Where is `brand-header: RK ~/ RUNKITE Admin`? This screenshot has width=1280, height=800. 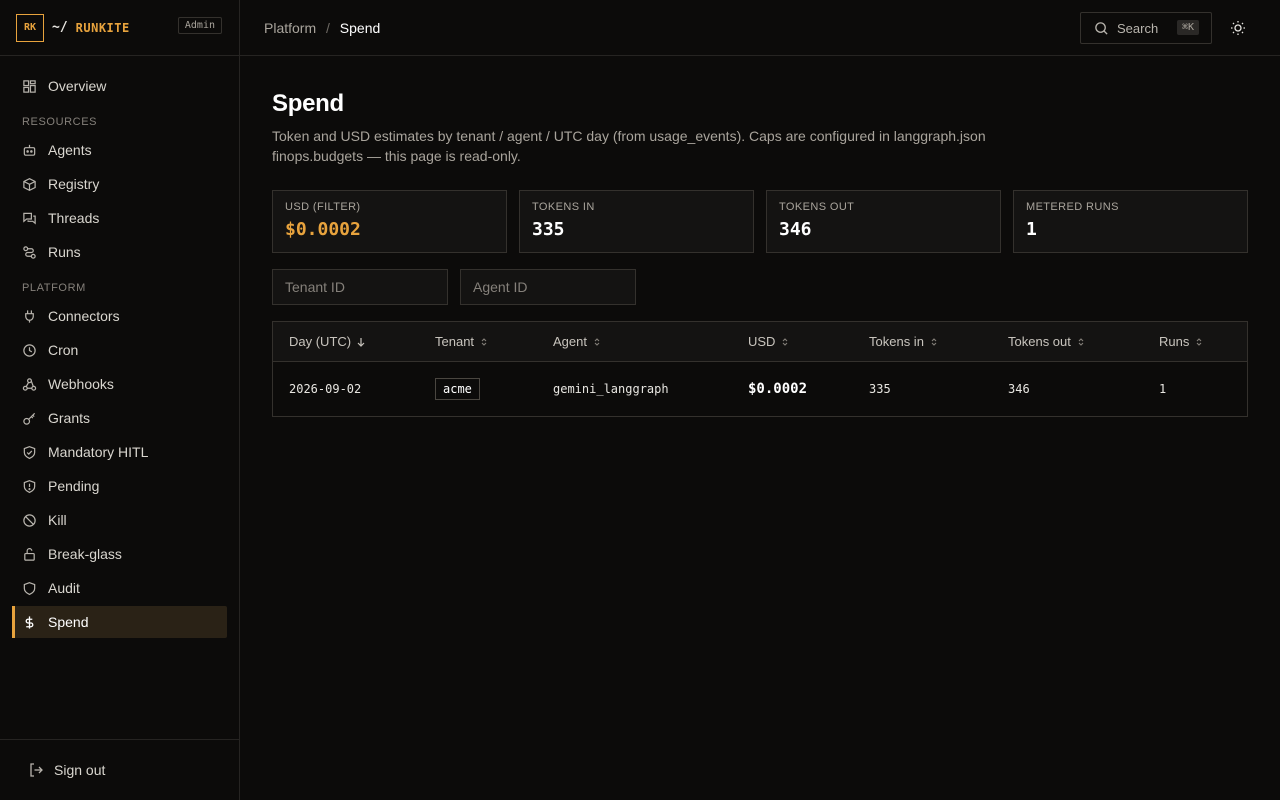 brand-header: RK ~/ RUNKITE Admin is located at coordinates (119, 28).